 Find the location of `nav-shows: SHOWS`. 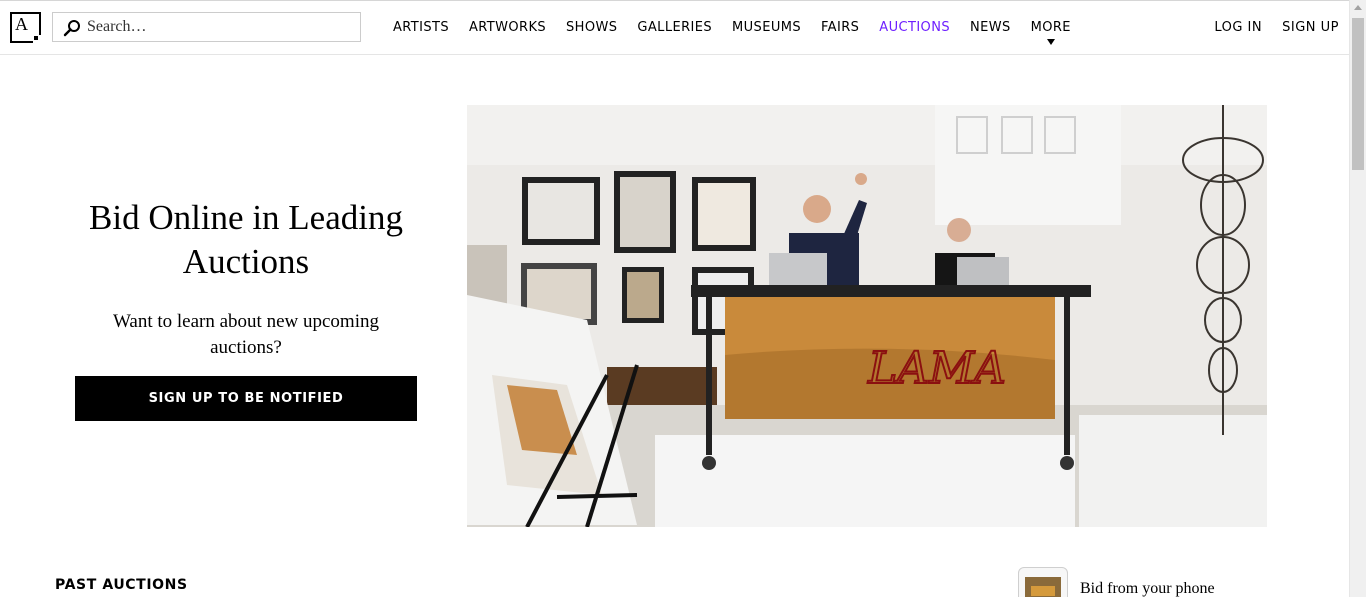

nav-shows: SHOWS is located at coordinates (591, 28).